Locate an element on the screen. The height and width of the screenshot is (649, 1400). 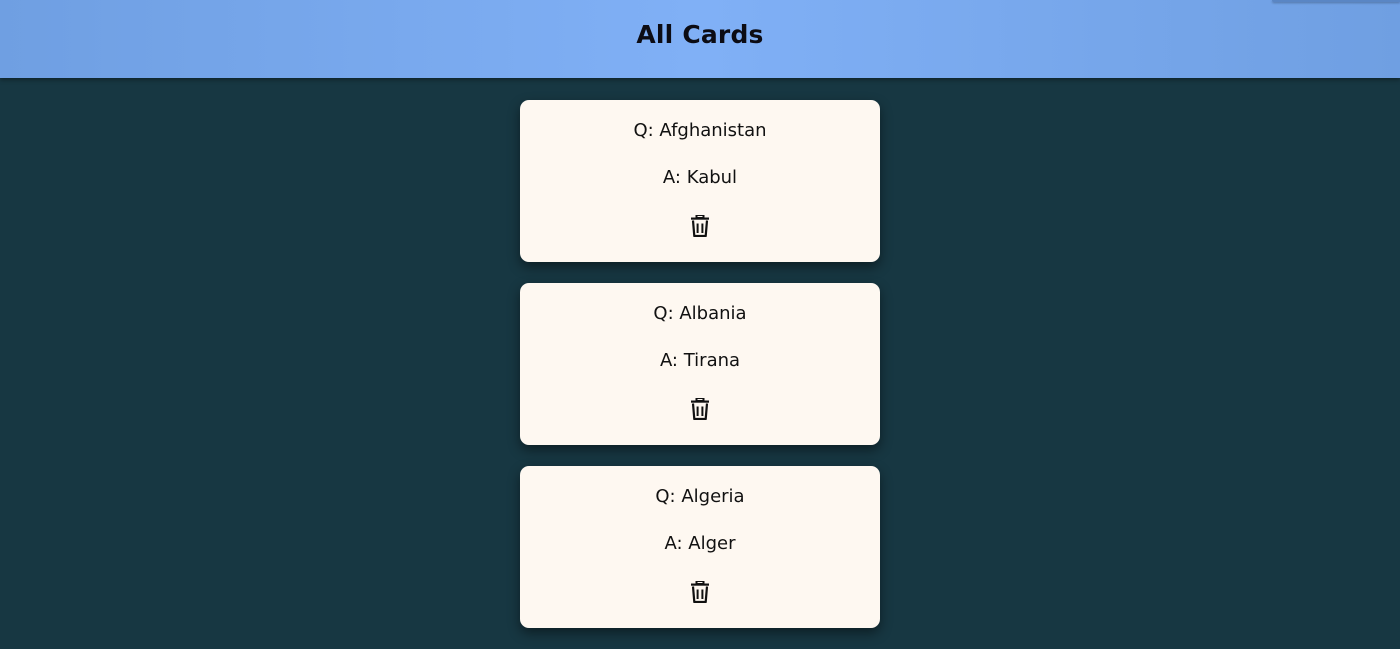
card-answer: A: Alger is located at coordinates (700, 543).